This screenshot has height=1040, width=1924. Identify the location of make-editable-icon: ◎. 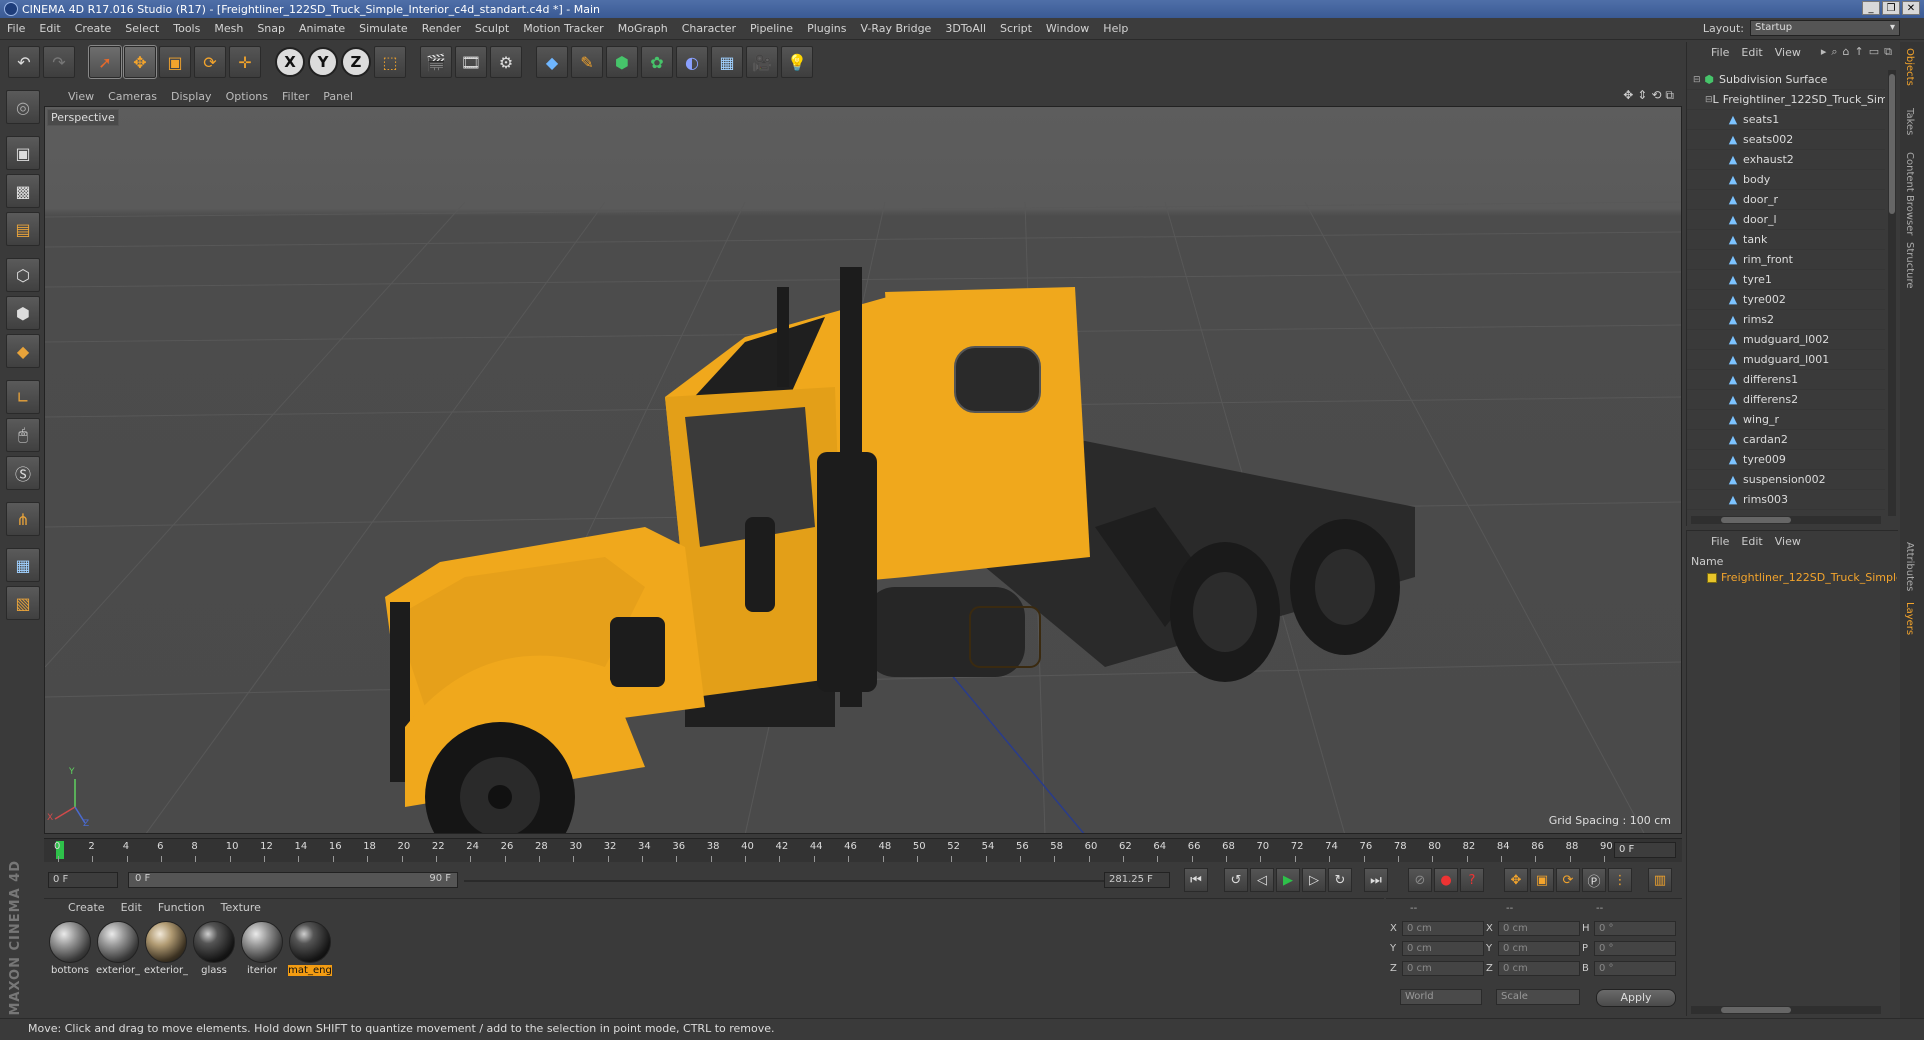
(23, 107).